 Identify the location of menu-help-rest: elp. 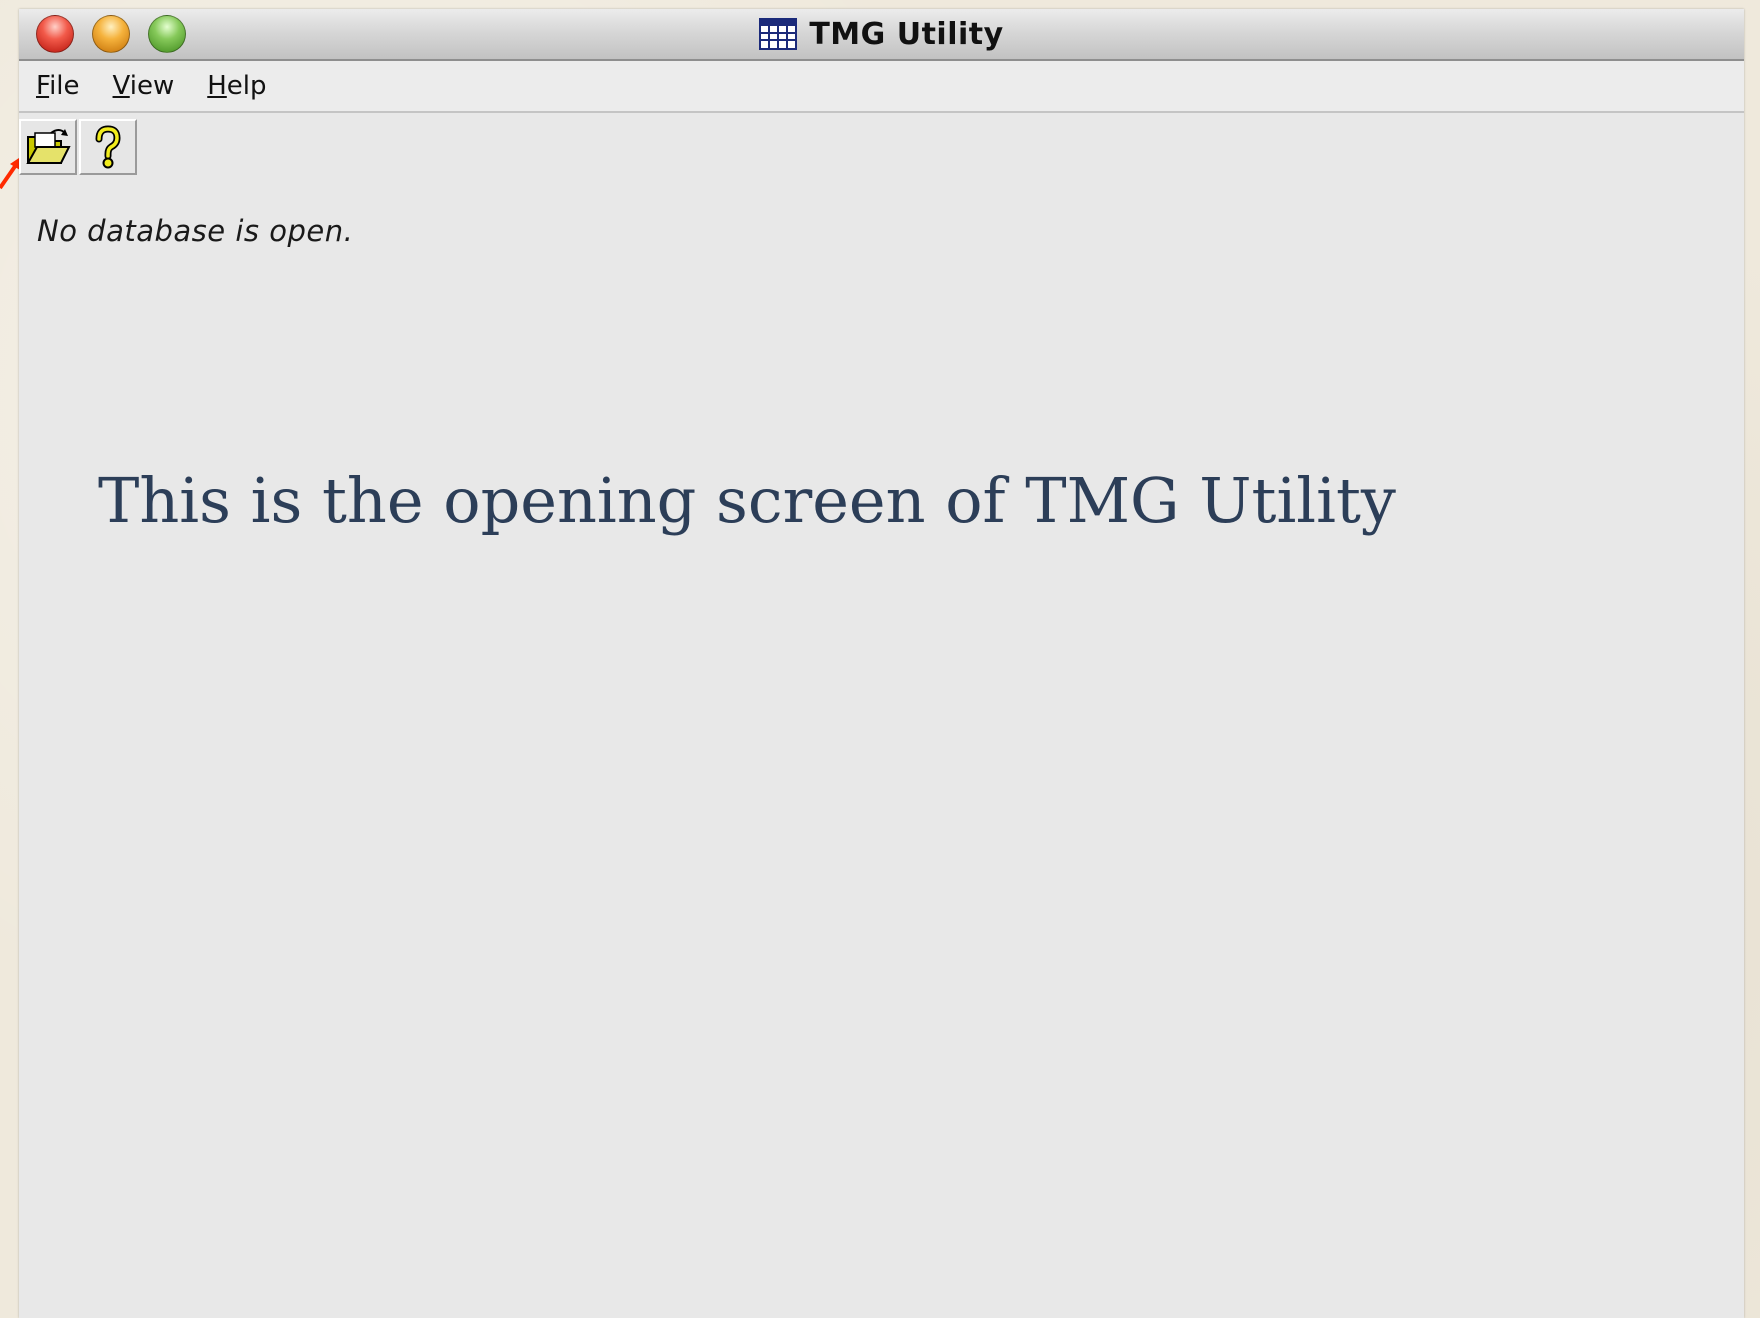
(246, 86).